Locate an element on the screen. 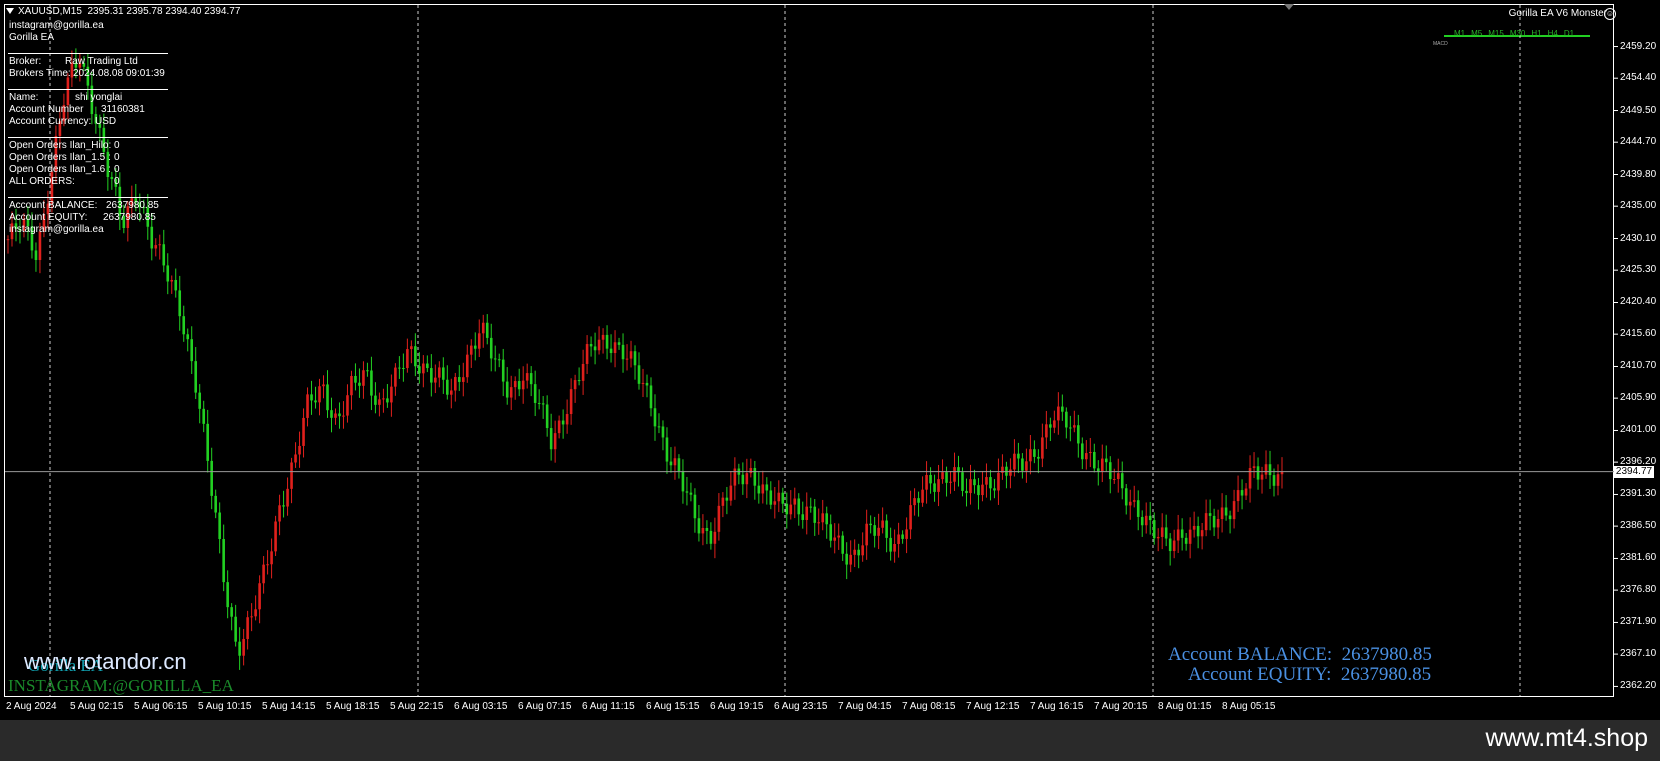 This screenshot has width=1660, height=761. timeframe-d1: D1 is located at coordinates (1569, 33).